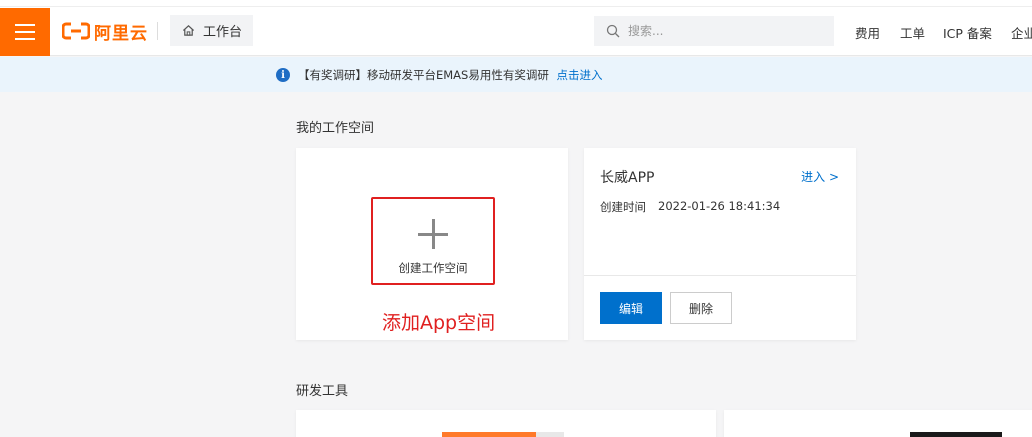 This screenshot has height=437, width=1032. Describe the element at coordinates (627, 178) in the screenshot. I see `app-name: 长威APP` at that location.